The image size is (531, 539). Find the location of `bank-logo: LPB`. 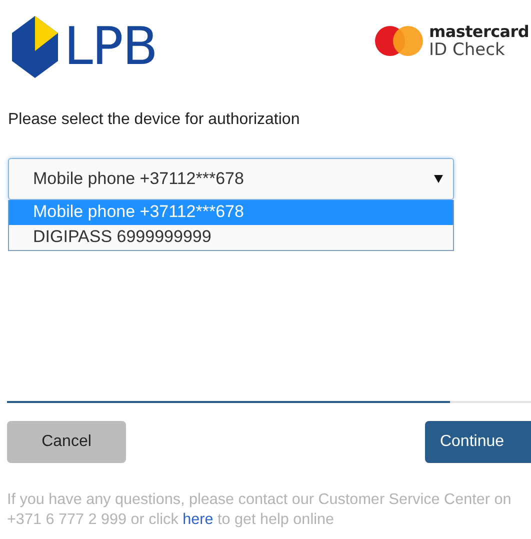

bank-logo: LPB is located at coordinates (111, 47).